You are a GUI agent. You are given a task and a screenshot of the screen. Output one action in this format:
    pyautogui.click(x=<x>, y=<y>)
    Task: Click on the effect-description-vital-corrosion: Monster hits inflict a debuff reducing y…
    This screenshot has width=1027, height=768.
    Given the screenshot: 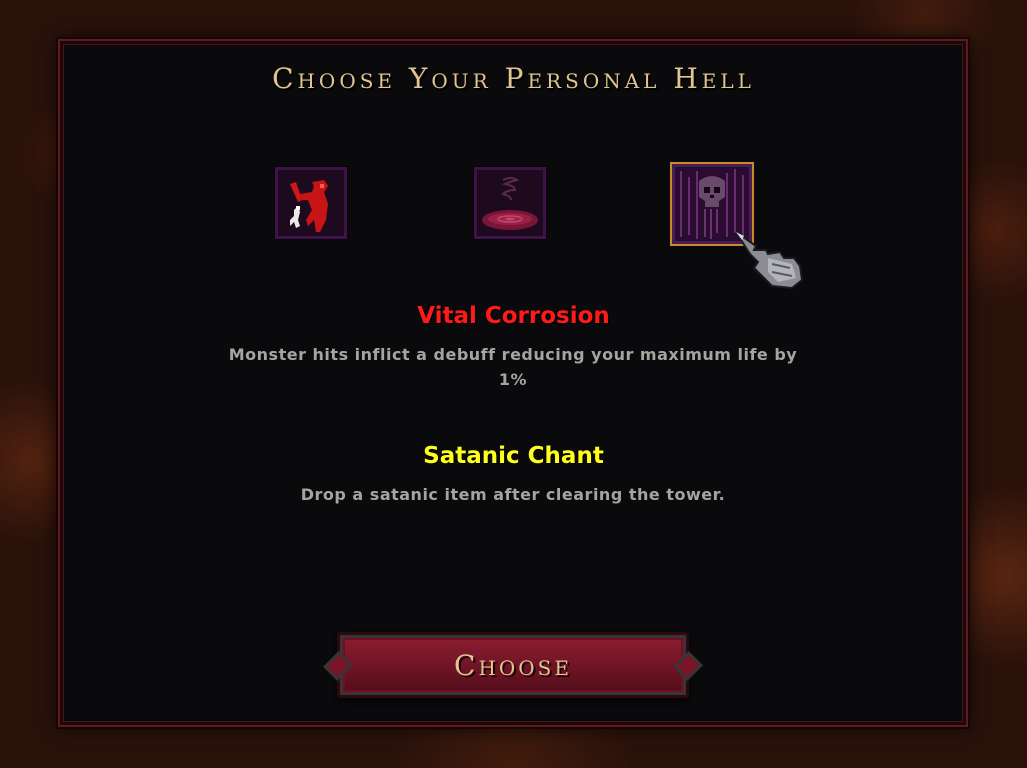 What is the action you would take?
    pyautogui.click(x=513, y=367)
    